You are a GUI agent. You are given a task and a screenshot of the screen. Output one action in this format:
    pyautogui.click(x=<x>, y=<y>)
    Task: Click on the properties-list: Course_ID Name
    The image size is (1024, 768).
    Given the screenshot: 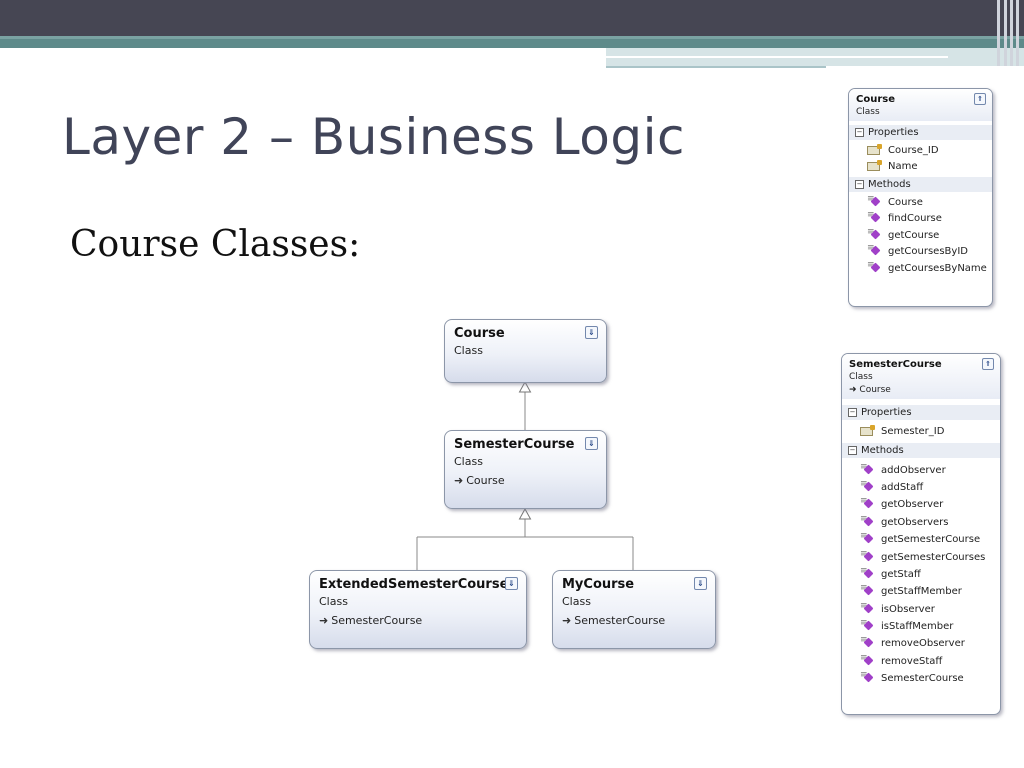 What is the action you would take?
    pyautogui.click(x=920, y=158)
    